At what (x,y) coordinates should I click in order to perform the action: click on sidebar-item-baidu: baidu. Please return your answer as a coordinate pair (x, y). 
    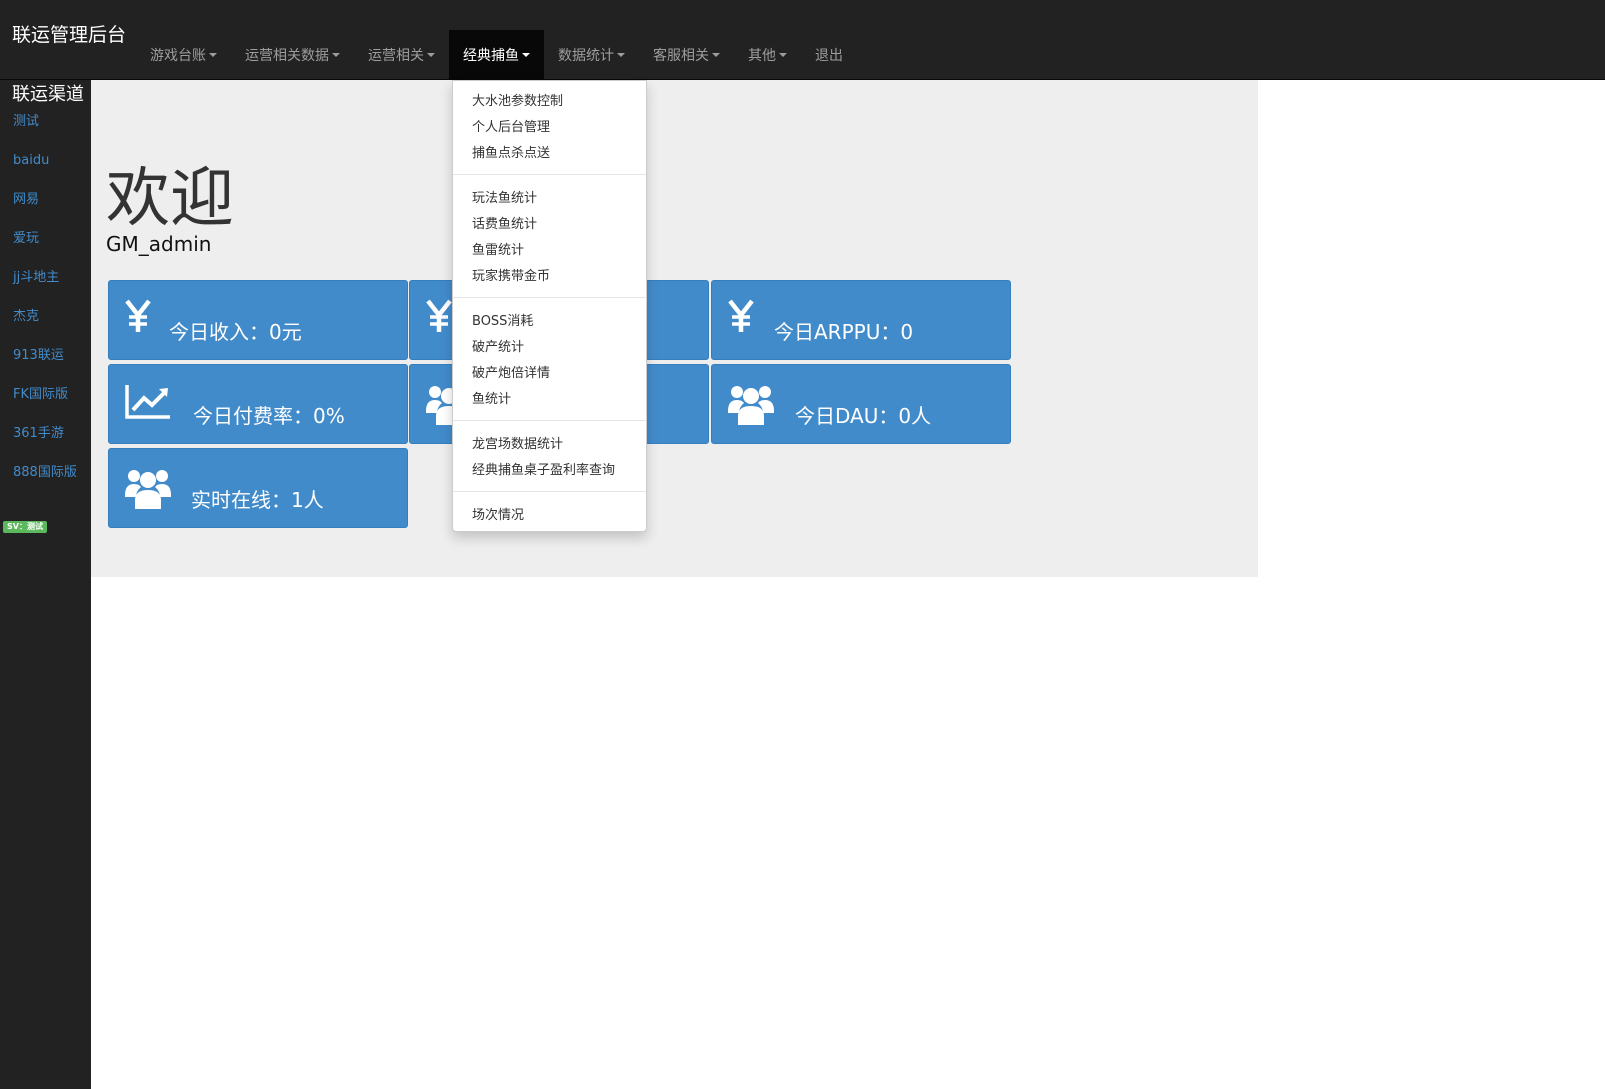
    Looking at the image, I should click on (50, 170).